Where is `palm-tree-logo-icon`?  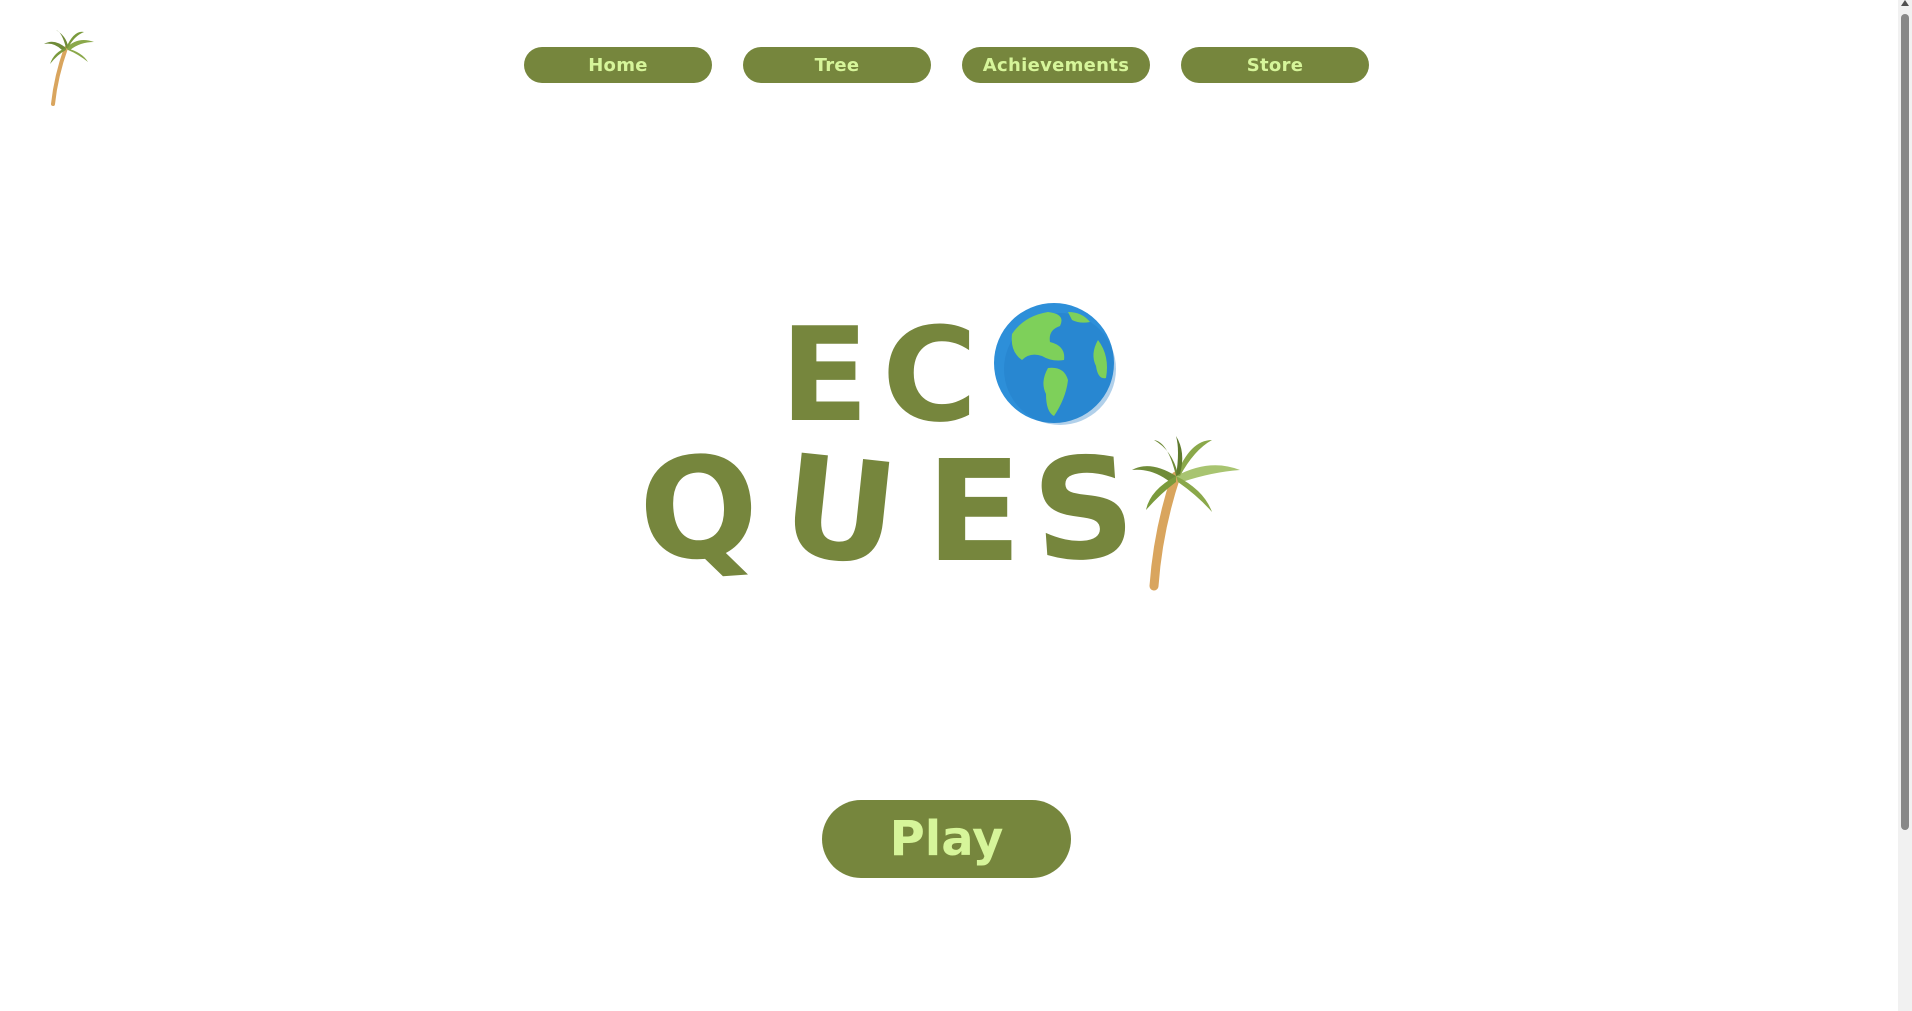
palm-tree-logo-icon is located at coordinates (70, 66).